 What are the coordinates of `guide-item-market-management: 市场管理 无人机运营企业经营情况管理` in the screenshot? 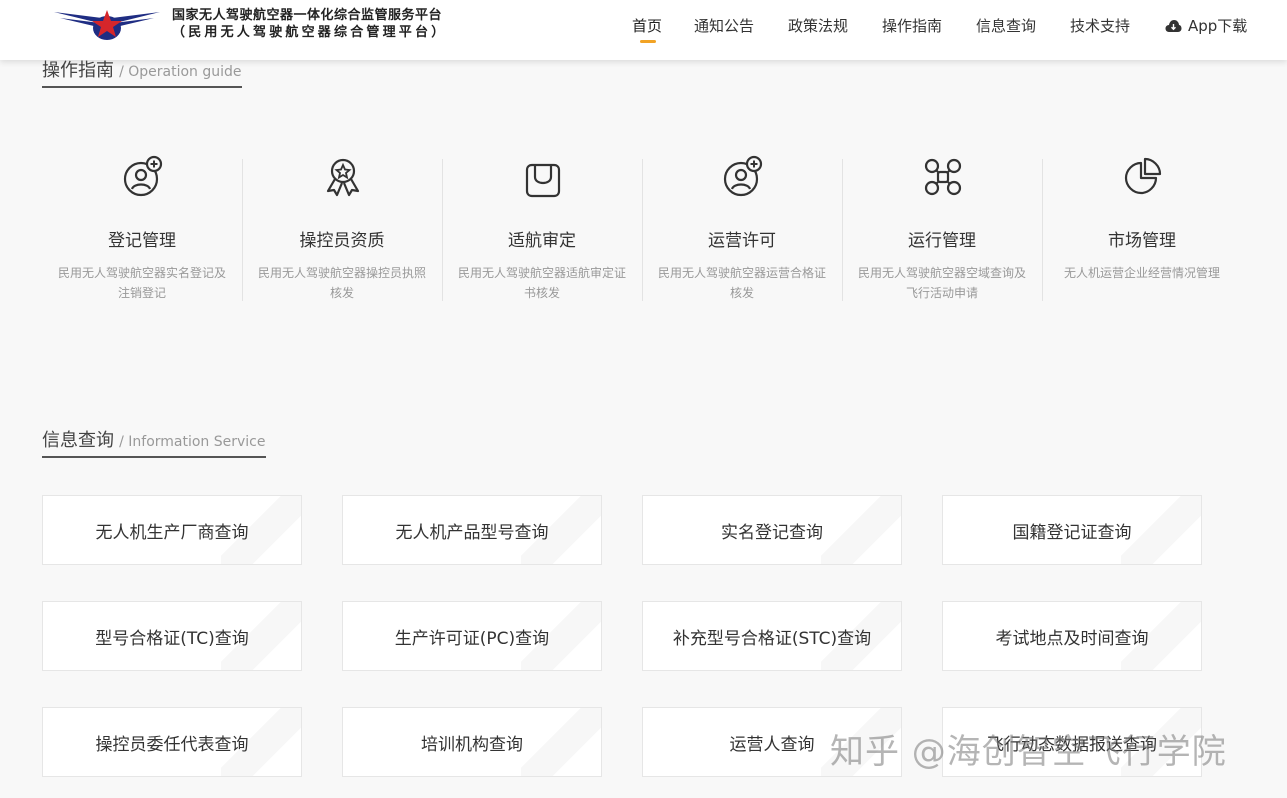 It's located at (1142, 230).